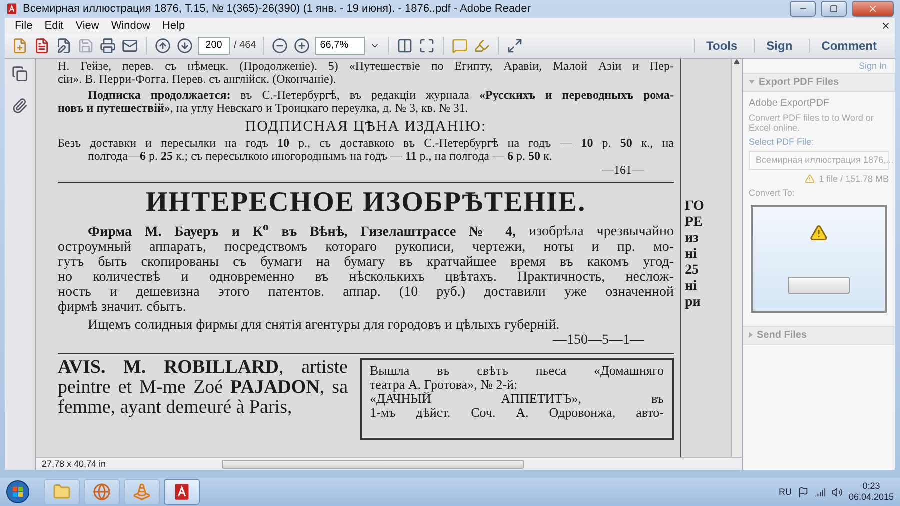 This screenshot has height=506, width=900. What do you see at coordinates (324, 325) in the screenshot?
I see `article-text: Ищемъ солидныя фирмы для снятія агентуры для городовъ и цѣлыхъ губерній.` at bounding box center [324, 325].